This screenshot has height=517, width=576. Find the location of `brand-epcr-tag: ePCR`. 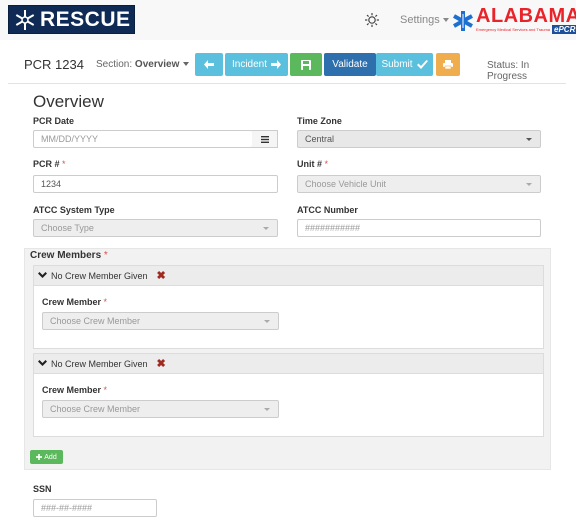

brand-epcr-tag: ePCR is located at coordinates (564, 29).